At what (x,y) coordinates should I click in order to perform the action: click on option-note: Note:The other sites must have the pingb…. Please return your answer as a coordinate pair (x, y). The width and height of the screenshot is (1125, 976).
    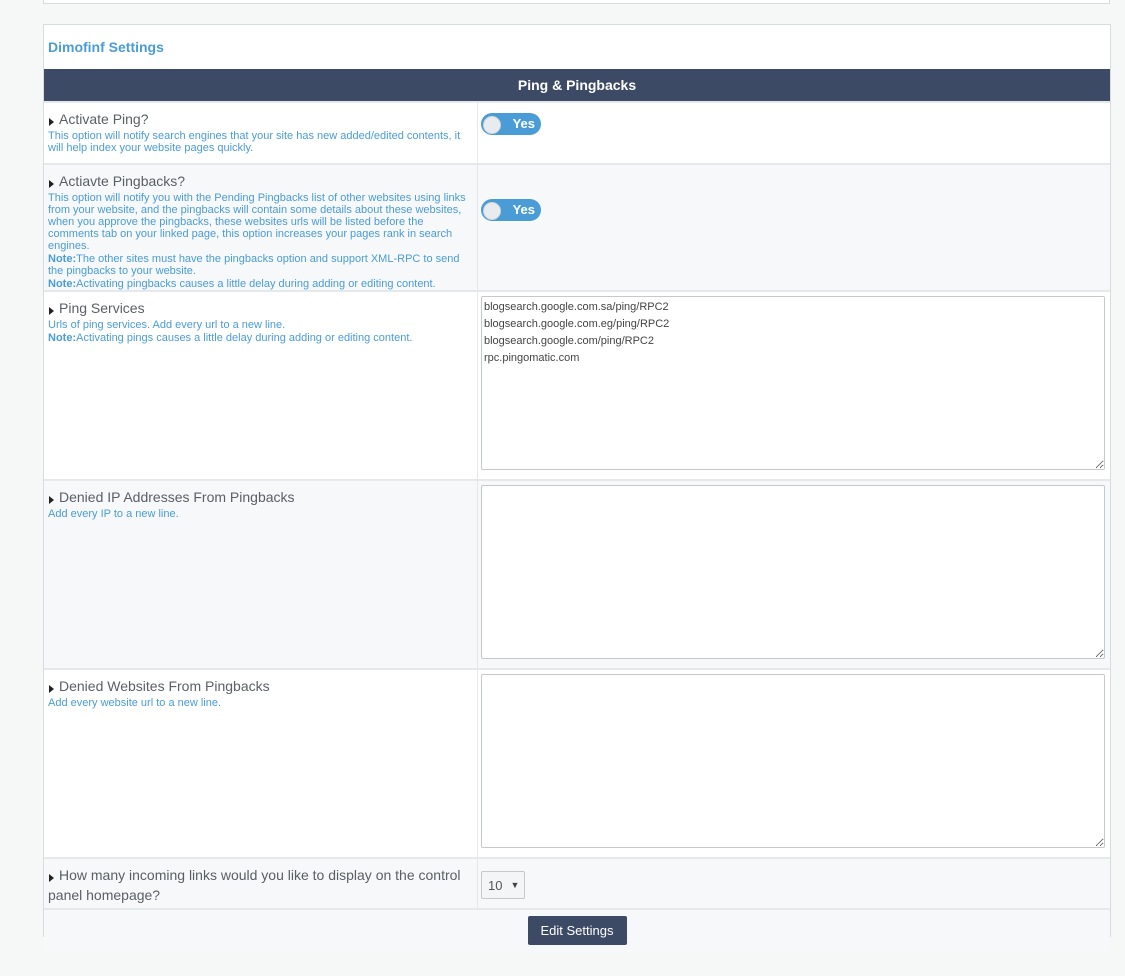
    Looking at the image, I should click on (260, 265).